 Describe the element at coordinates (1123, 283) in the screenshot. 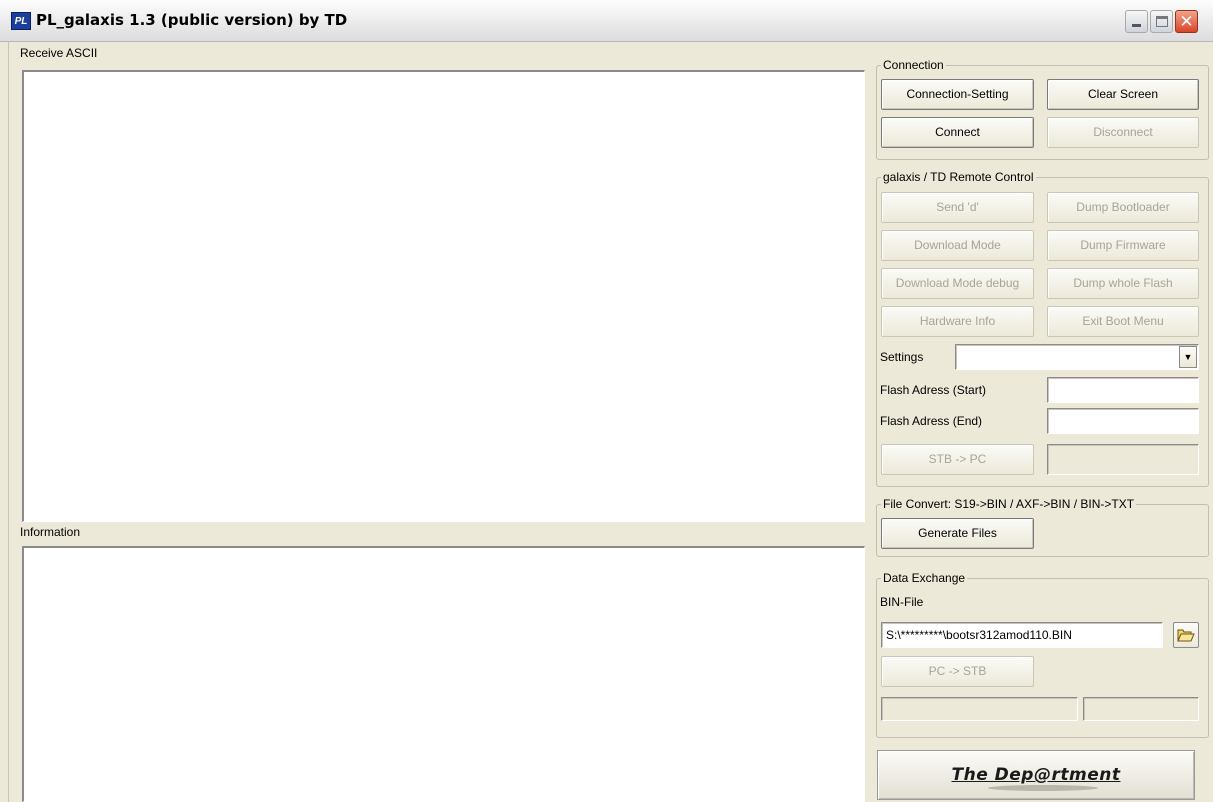

I see `dump-whole-flash-button: Dump whole Flash` at that location.